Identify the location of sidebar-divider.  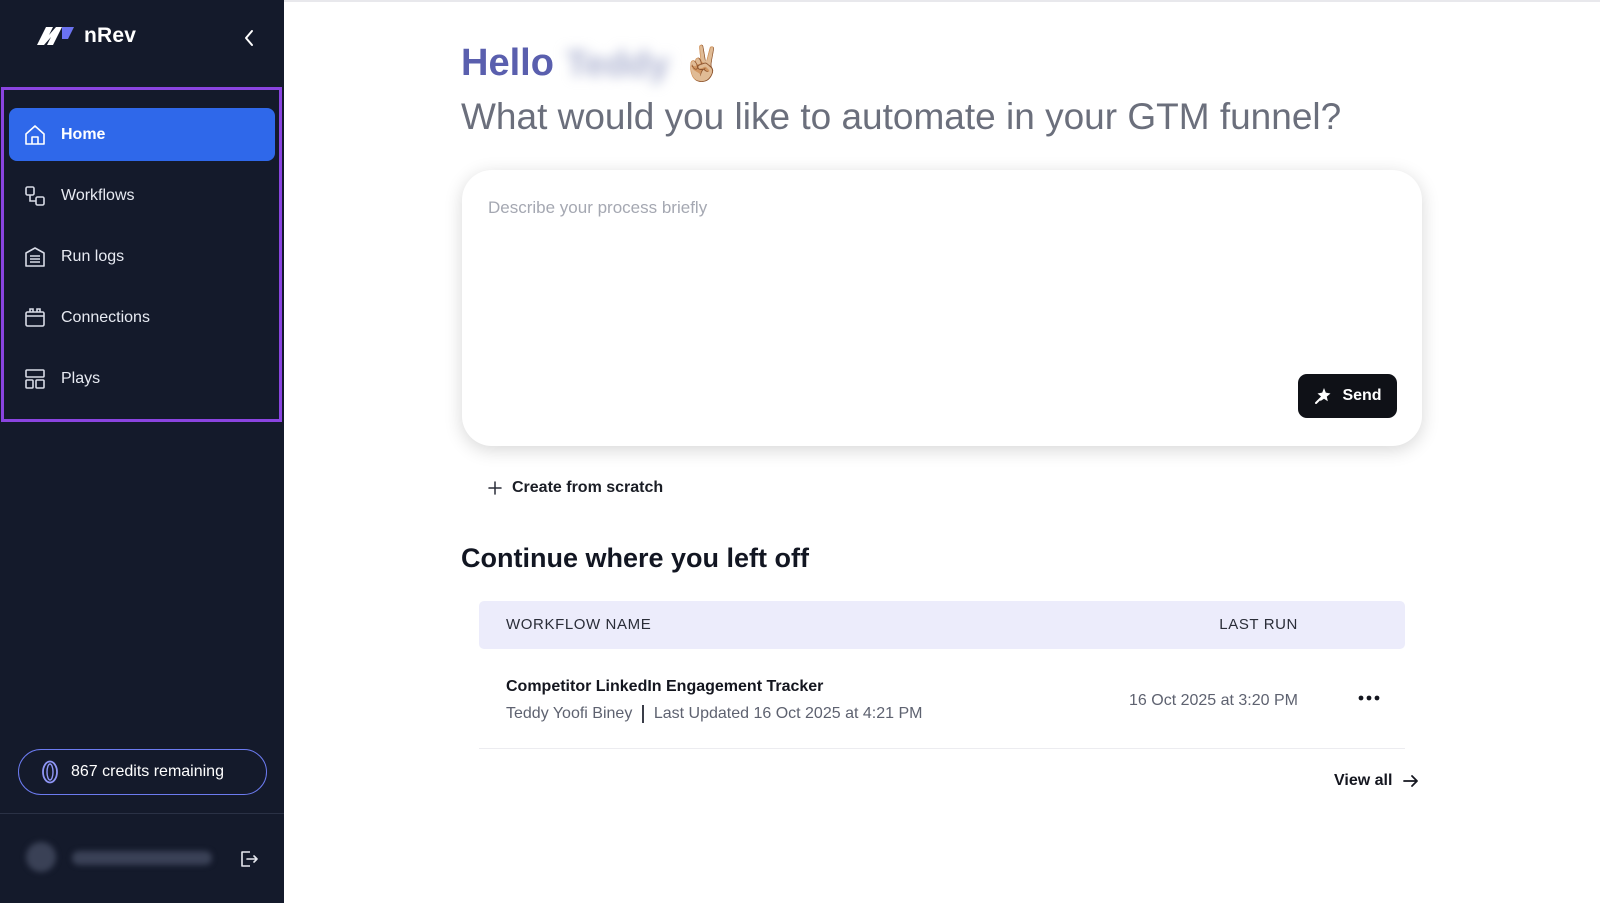
(142, 813).